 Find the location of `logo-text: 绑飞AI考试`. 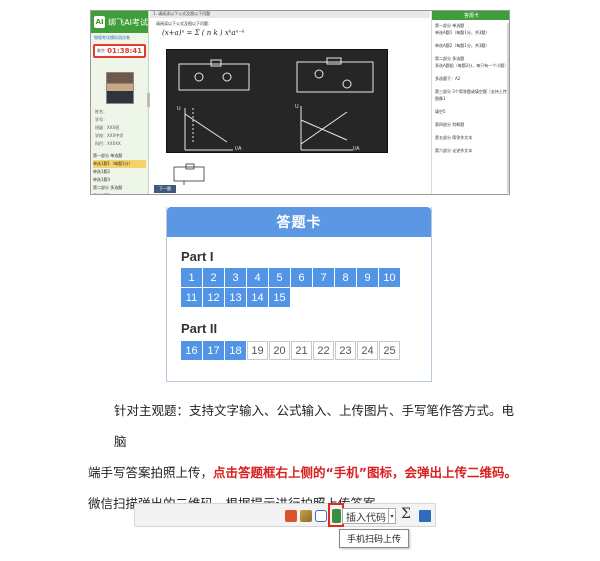

logo-text: 绑飞AI考试 is located at coordinates (128, 22).